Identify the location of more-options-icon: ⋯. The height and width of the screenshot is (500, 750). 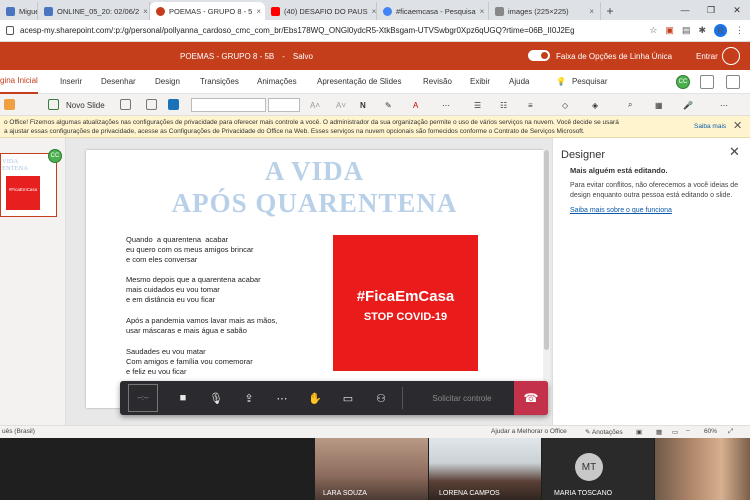
(446, 105).